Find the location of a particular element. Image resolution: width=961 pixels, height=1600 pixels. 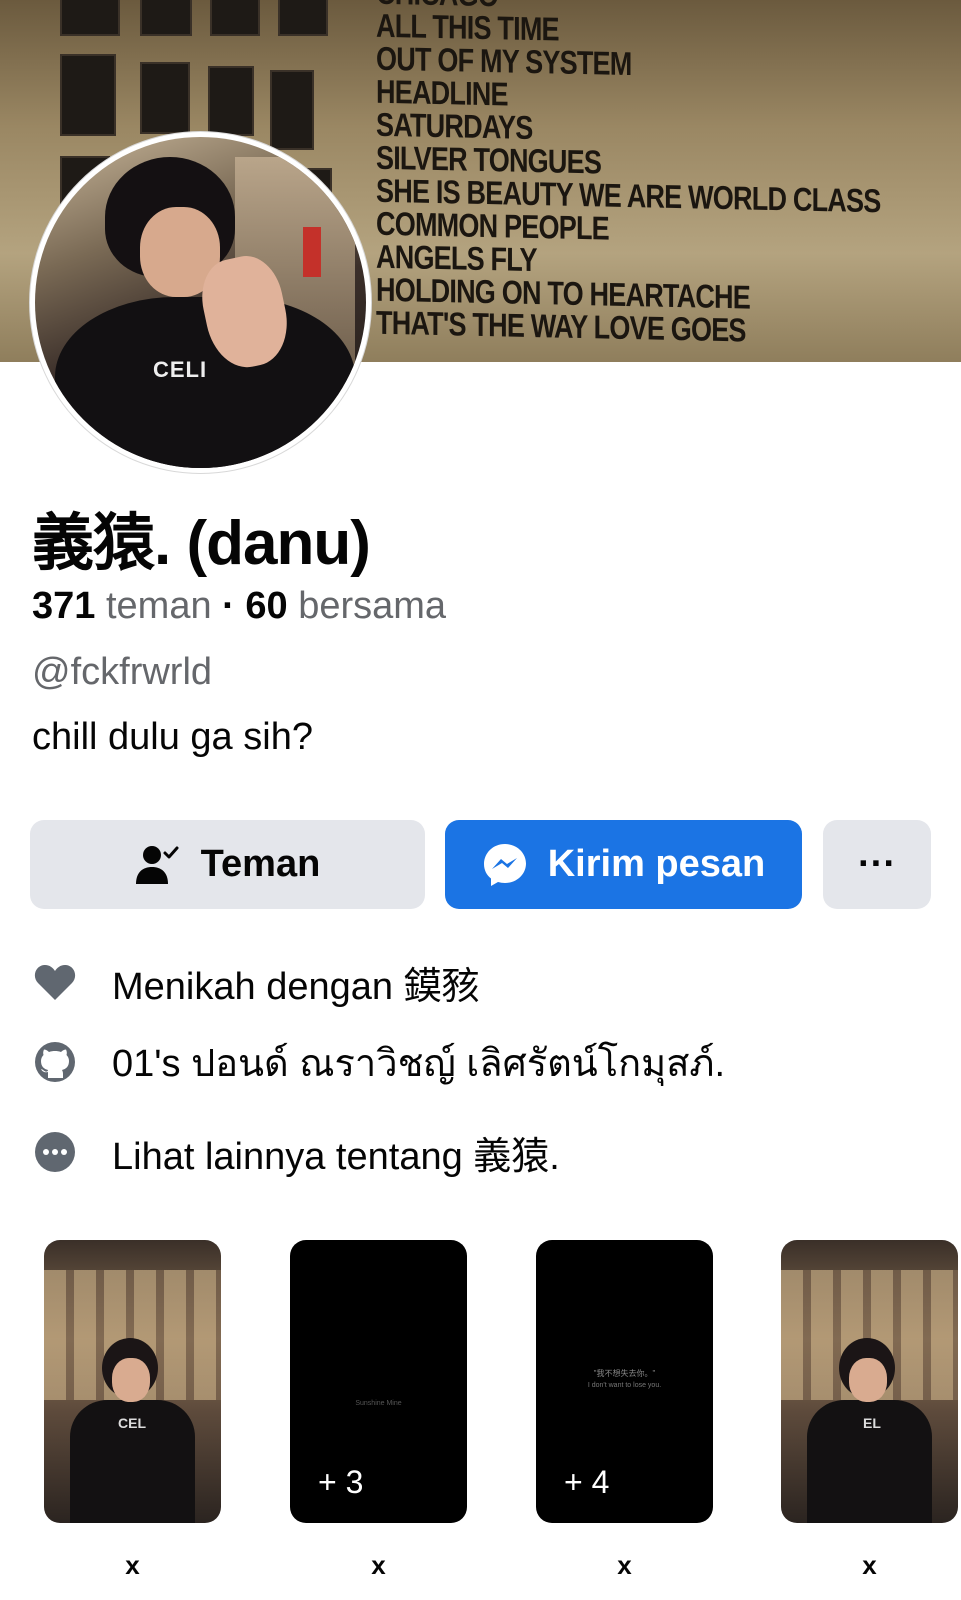

friends-button-label: Teman is located at coordinates (260, 864).